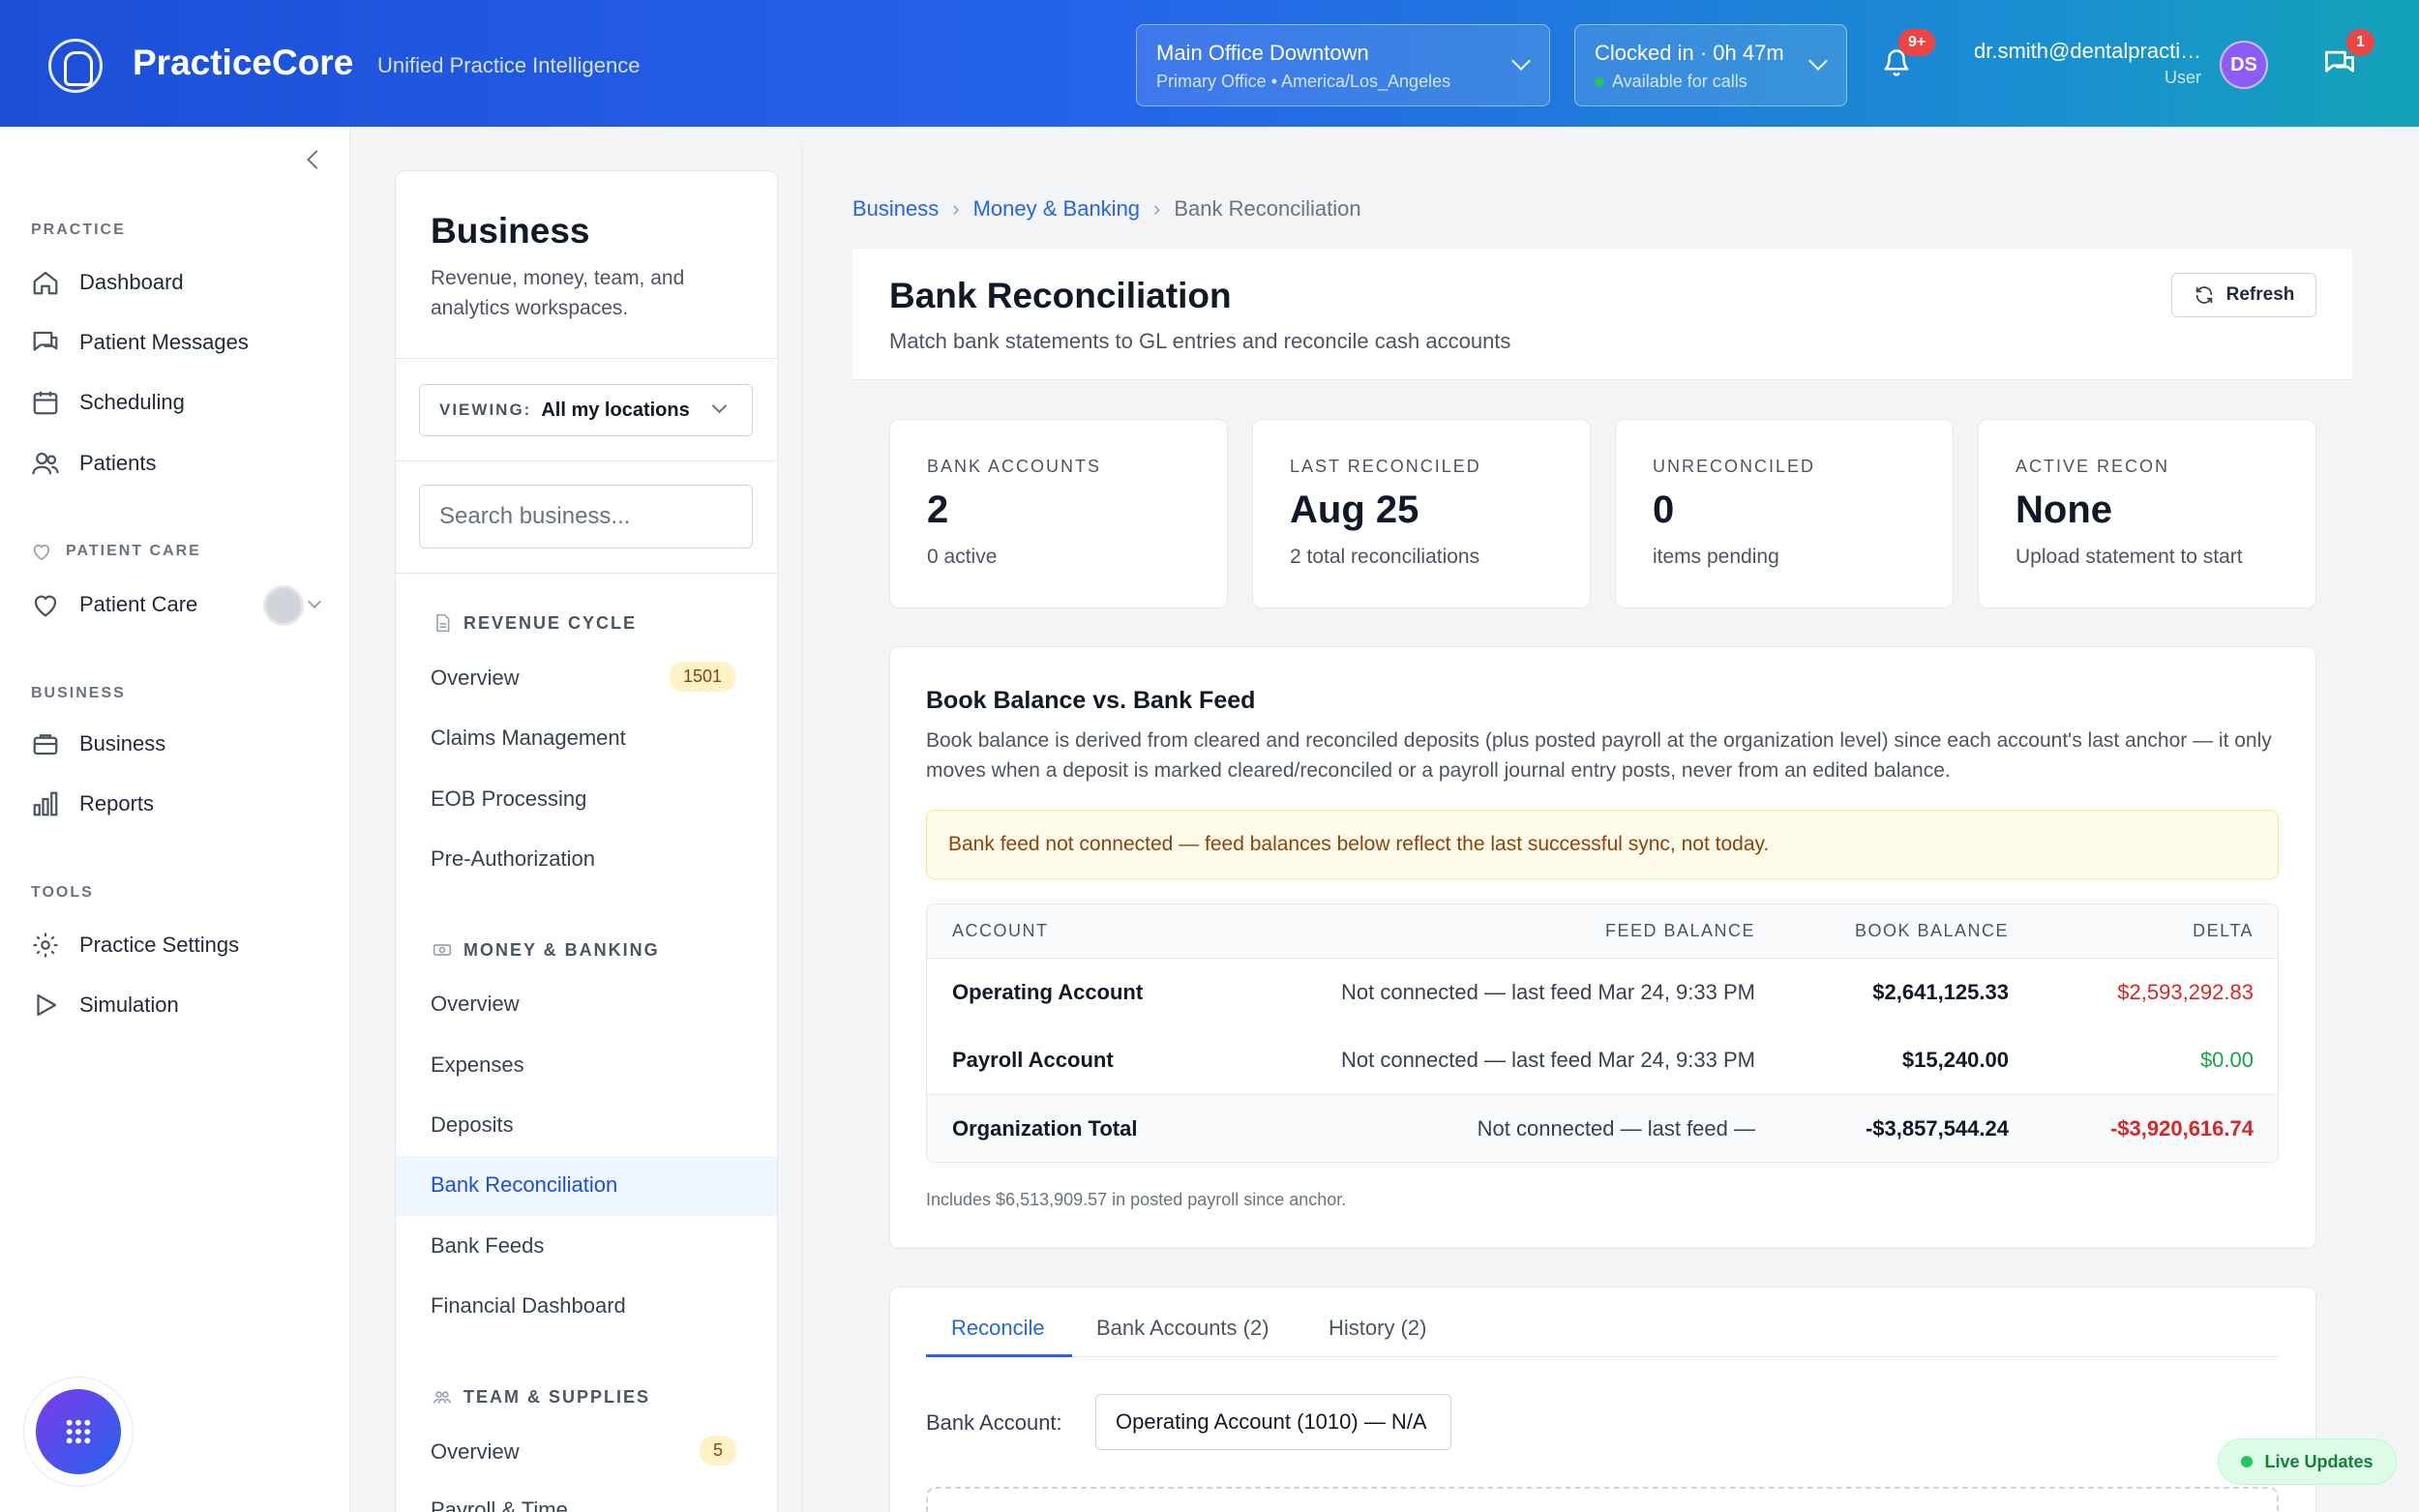 The height and width of the screenshot is (1512, 2419). What do you see at coordinates (476, 678) in the screenshot?
I see `subnav-revenue-overview: Overview` at bounding box center [476, 678].